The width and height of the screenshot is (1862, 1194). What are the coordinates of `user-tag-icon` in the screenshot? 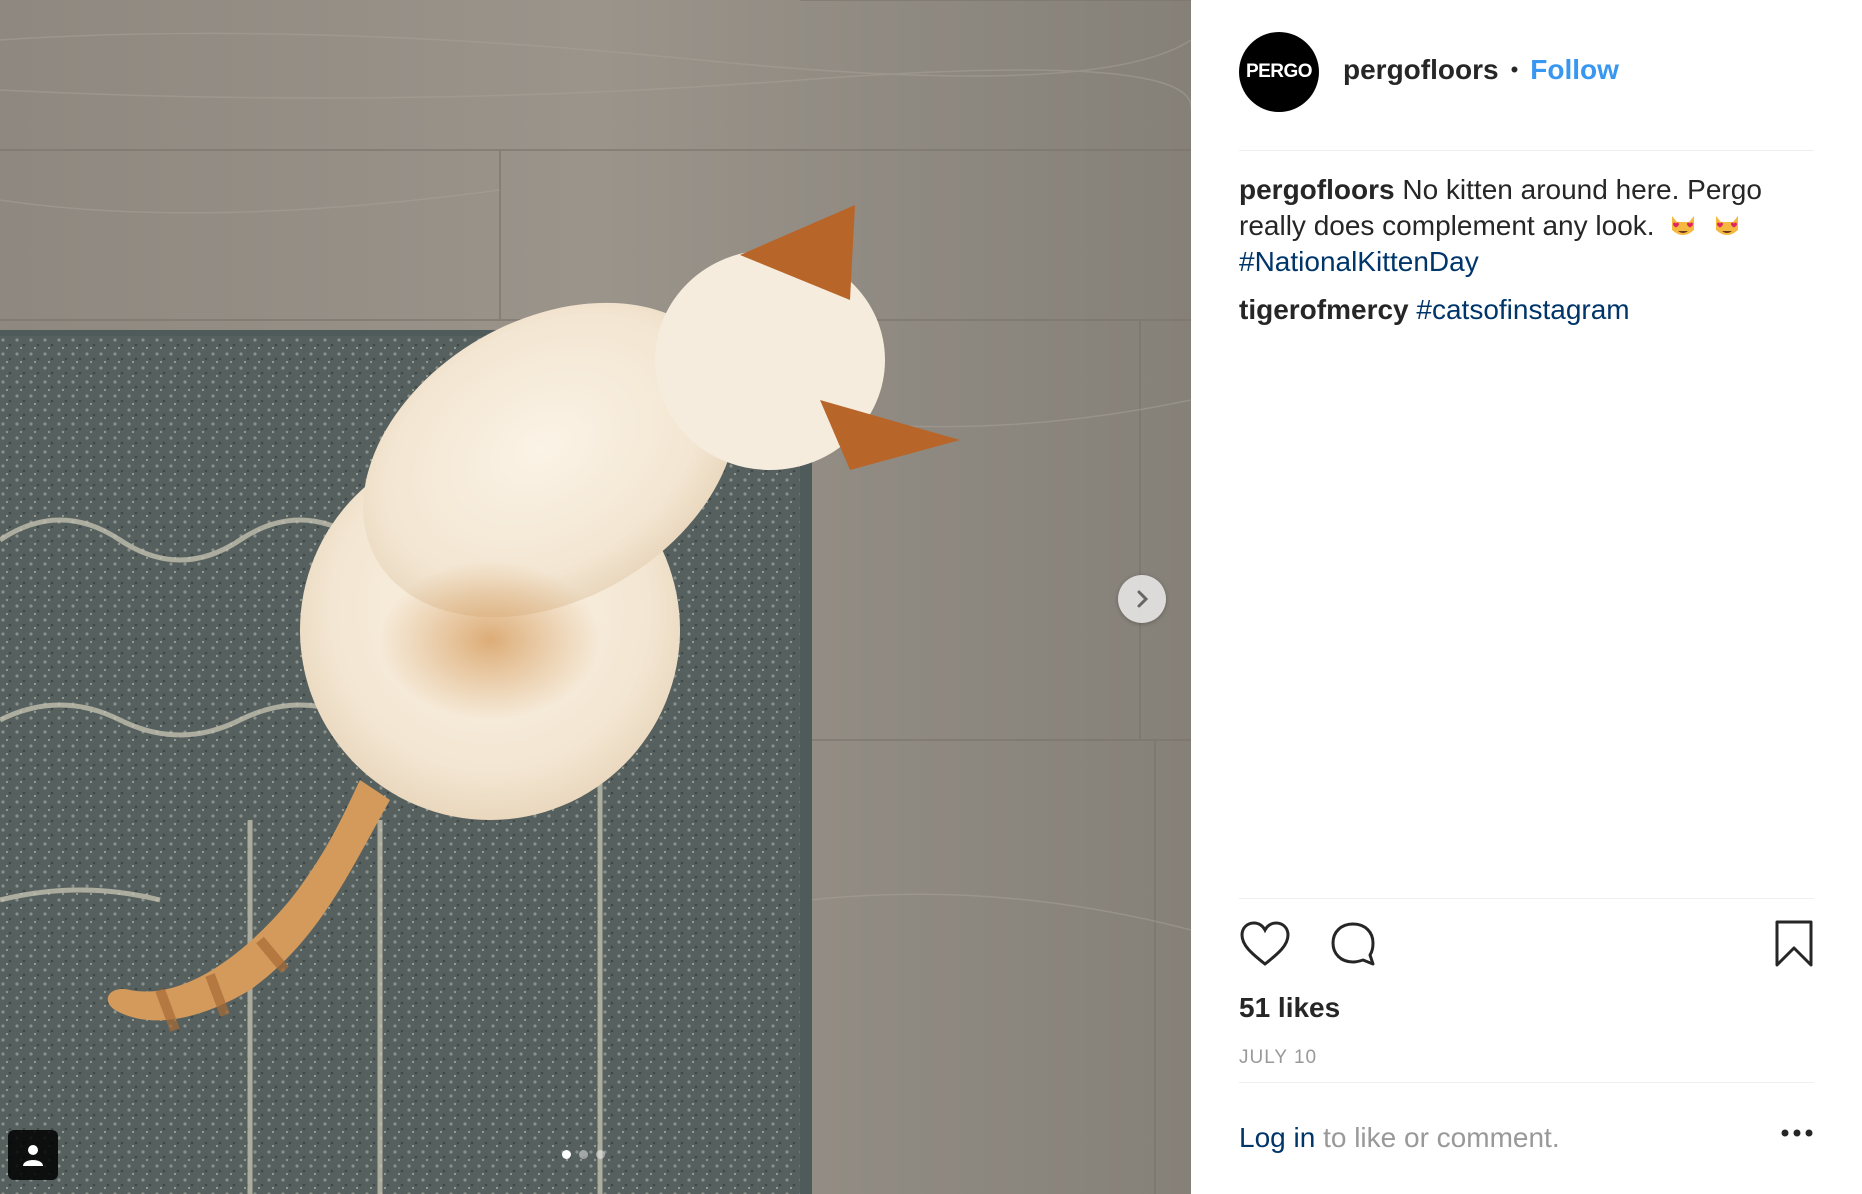 It's located at (33, 1155).